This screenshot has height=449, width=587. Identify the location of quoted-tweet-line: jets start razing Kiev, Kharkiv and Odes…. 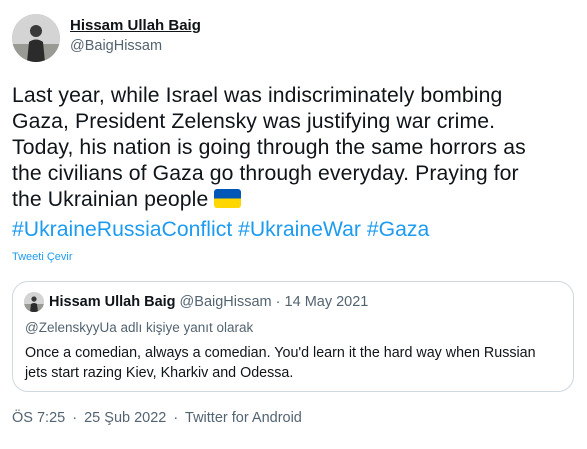
(159, 373).